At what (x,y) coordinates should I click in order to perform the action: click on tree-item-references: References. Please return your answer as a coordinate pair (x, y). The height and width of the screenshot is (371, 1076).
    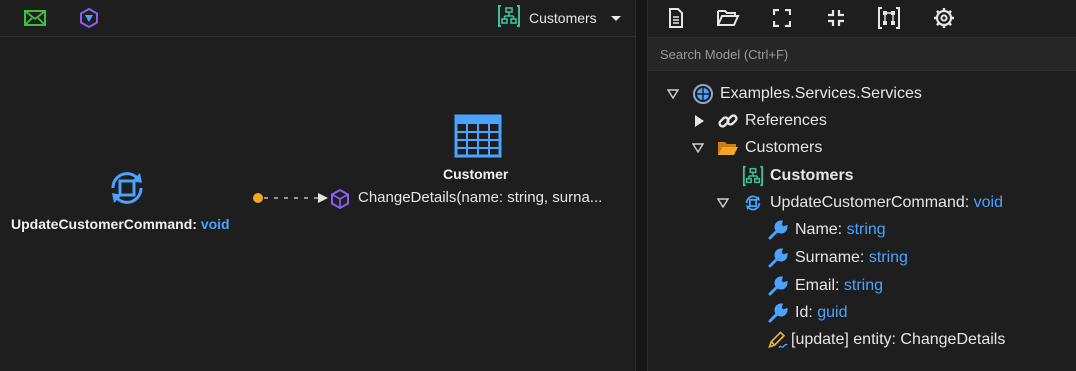
    Looking at the image, I should click on (772, 121).